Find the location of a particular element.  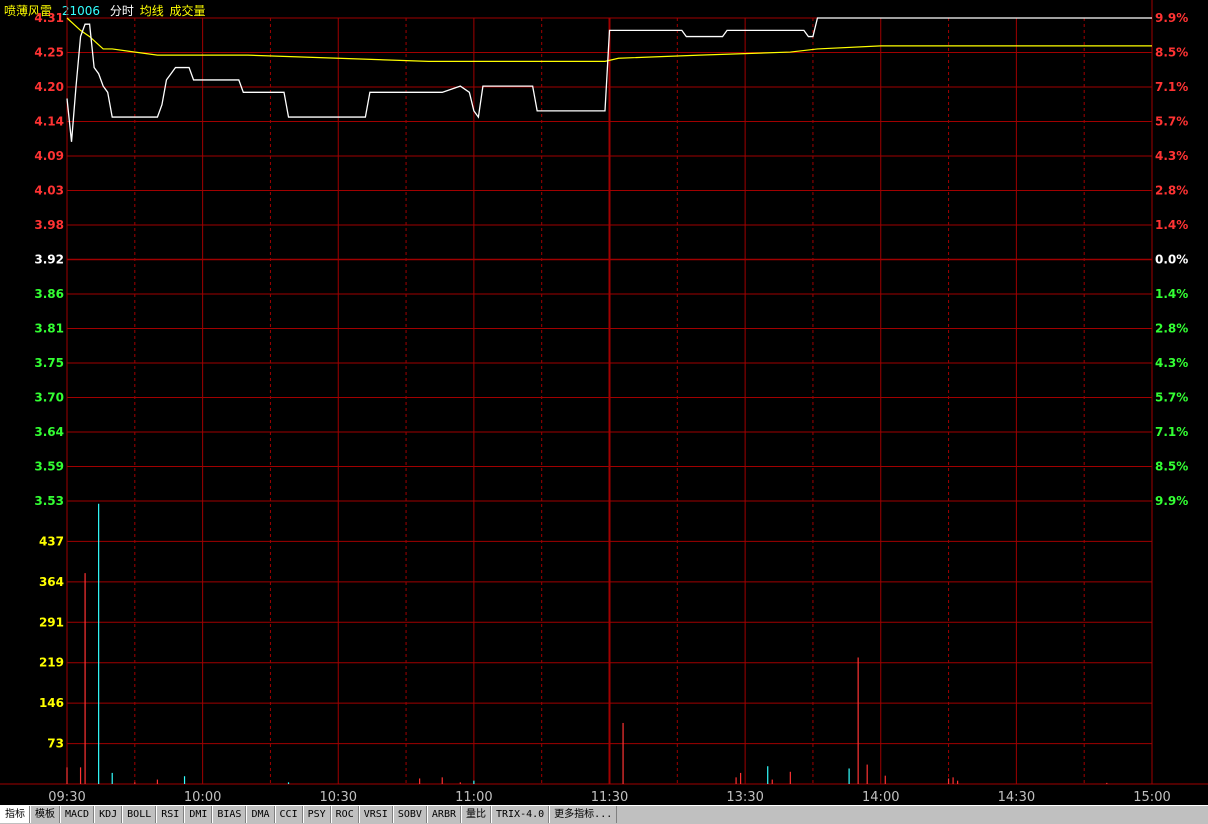

pct-tick-label: 0.0% is located at coordinates (1171, 260).